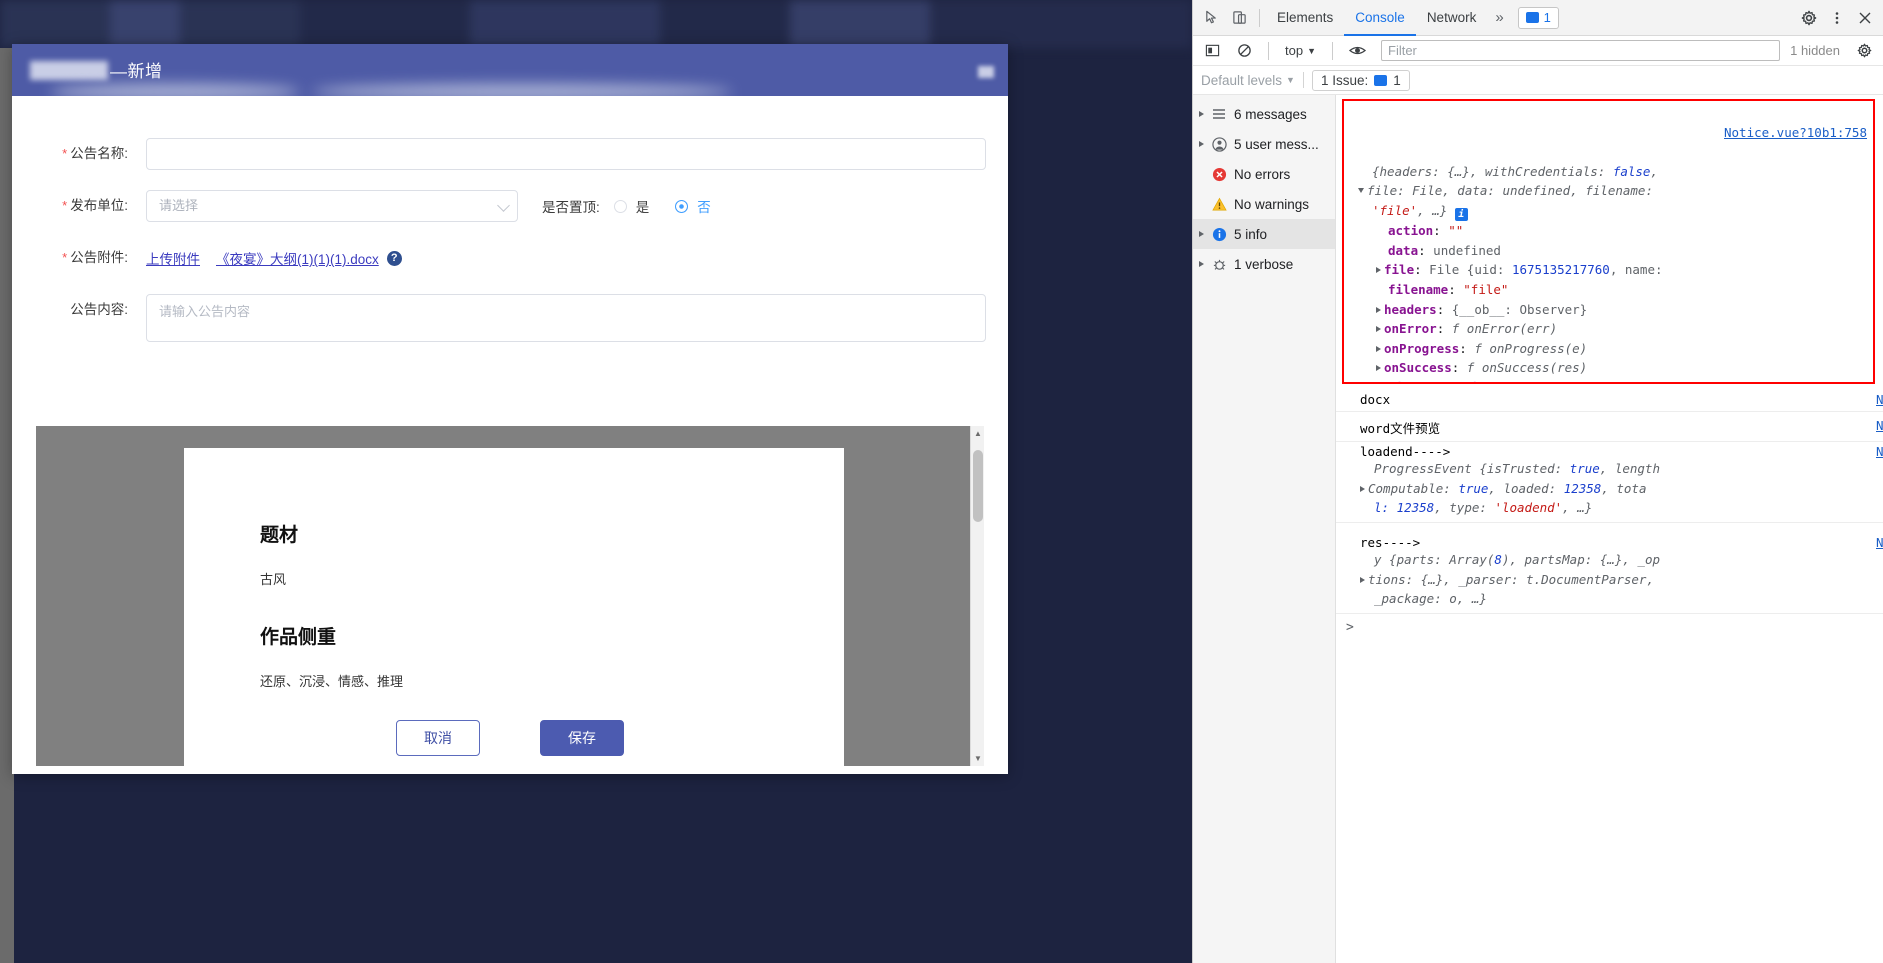 This screenshot has width=1883, height=963. What do you see at coordinates (1452, 18) in the screenshot?
I see `tab-network: Network` at bounding box center [1452, 18].